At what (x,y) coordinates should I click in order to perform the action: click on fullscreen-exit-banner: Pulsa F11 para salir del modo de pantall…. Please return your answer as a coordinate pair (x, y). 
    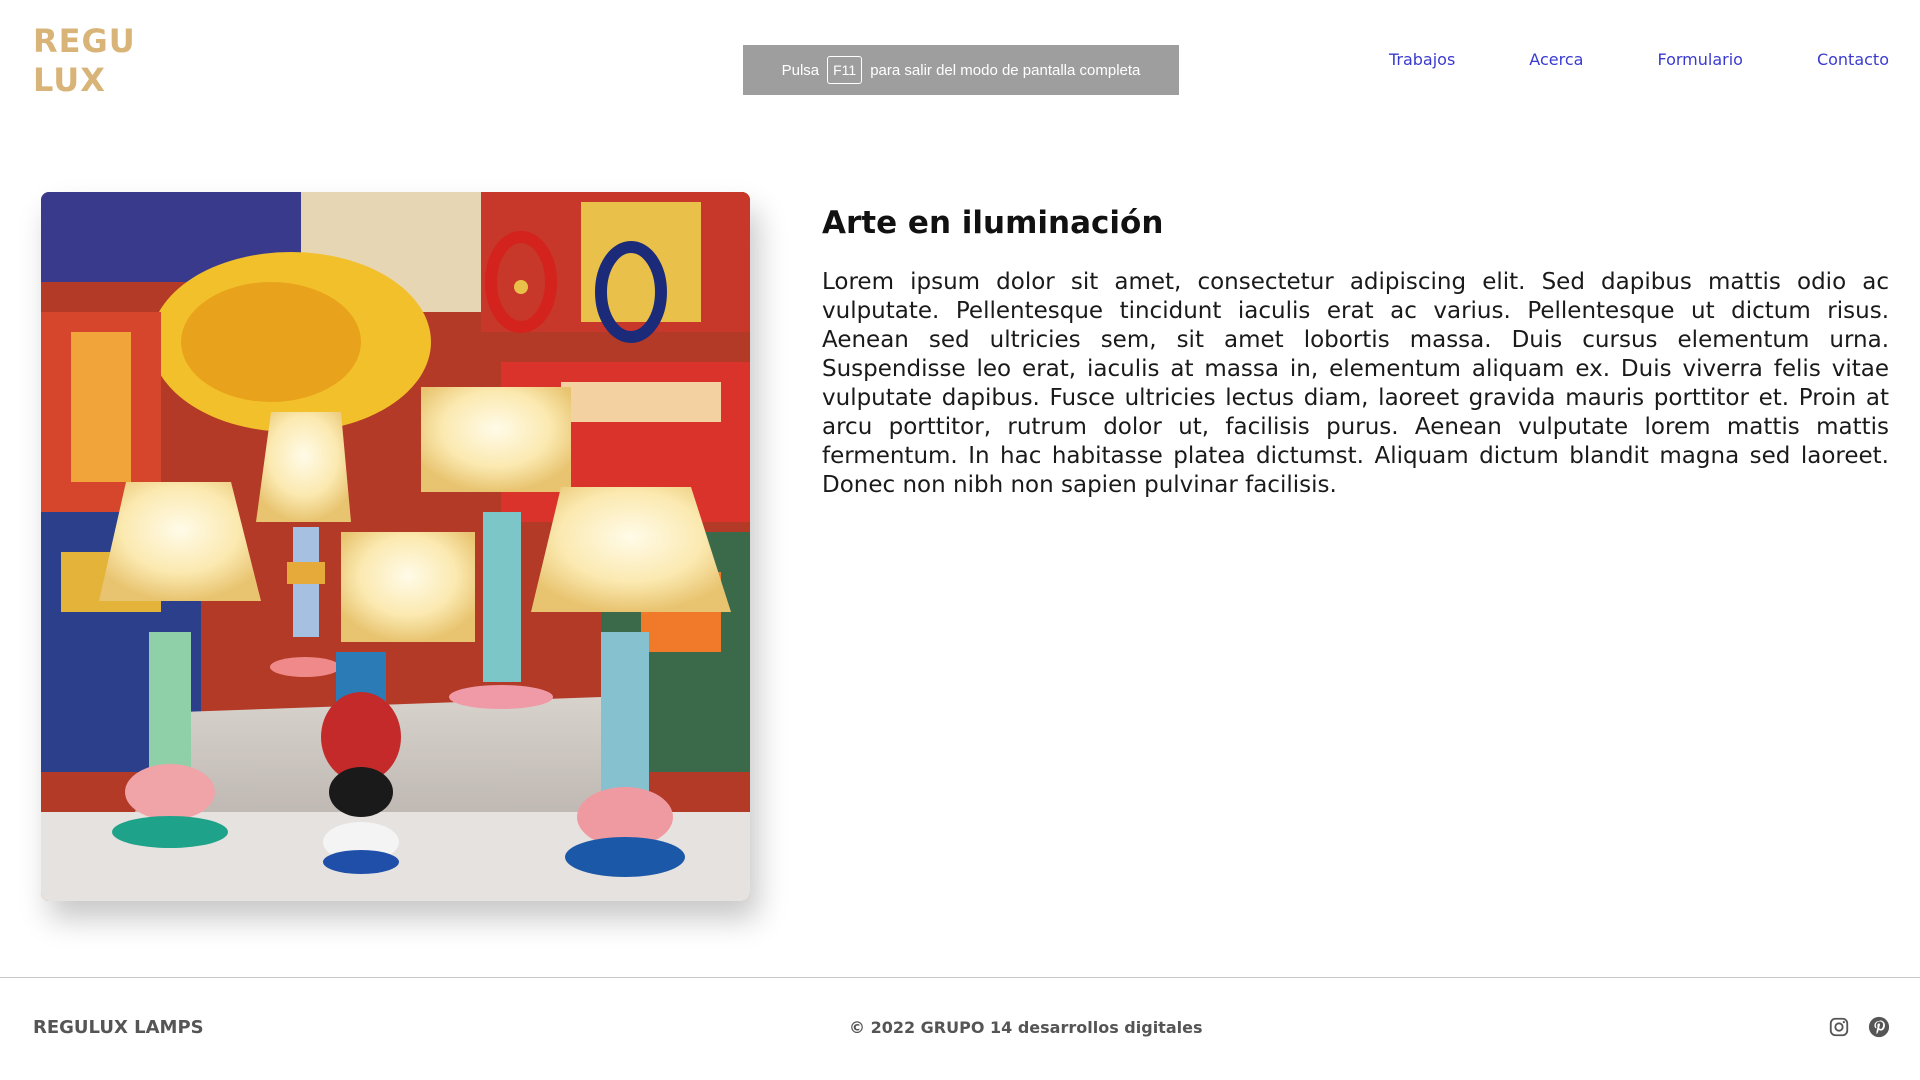
    Looking at the image, I should click on (961, 70).